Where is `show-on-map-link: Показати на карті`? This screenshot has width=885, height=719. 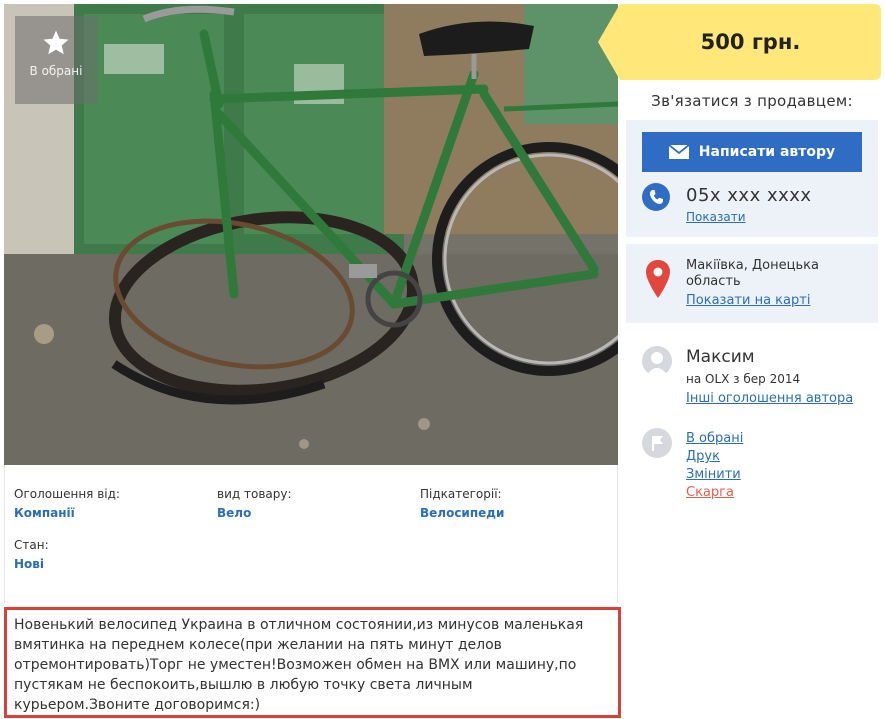 show-on-map-link: Показати на карті is located at coordinates (748, 300).